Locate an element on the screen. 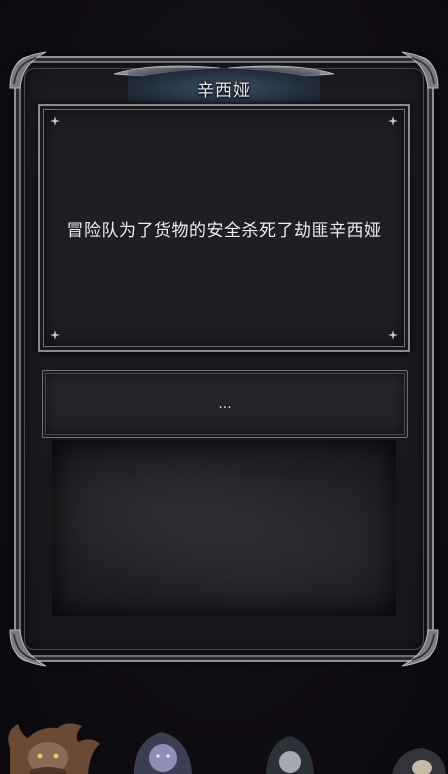 Image resolution: width=448 pixels, height=774 pixels. title-banner: 辛西娅 is located at coordinates (224, 88).